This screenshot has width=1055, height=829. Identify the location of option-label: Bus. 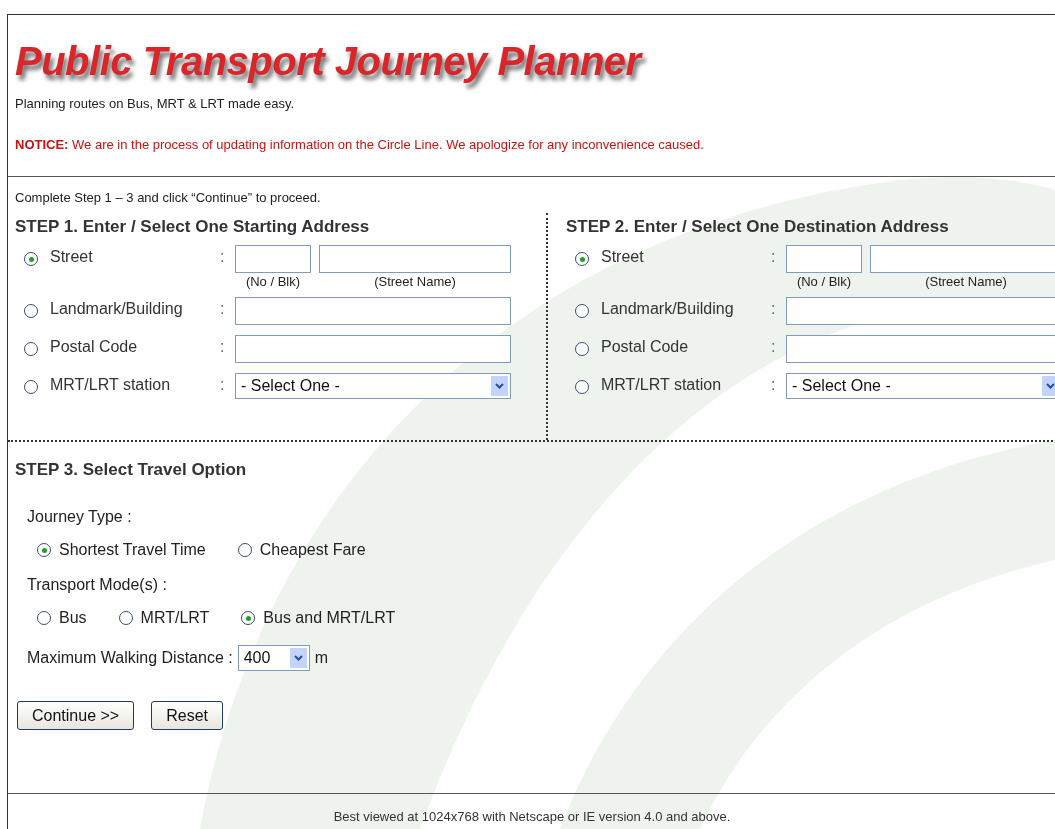
(73, 618).